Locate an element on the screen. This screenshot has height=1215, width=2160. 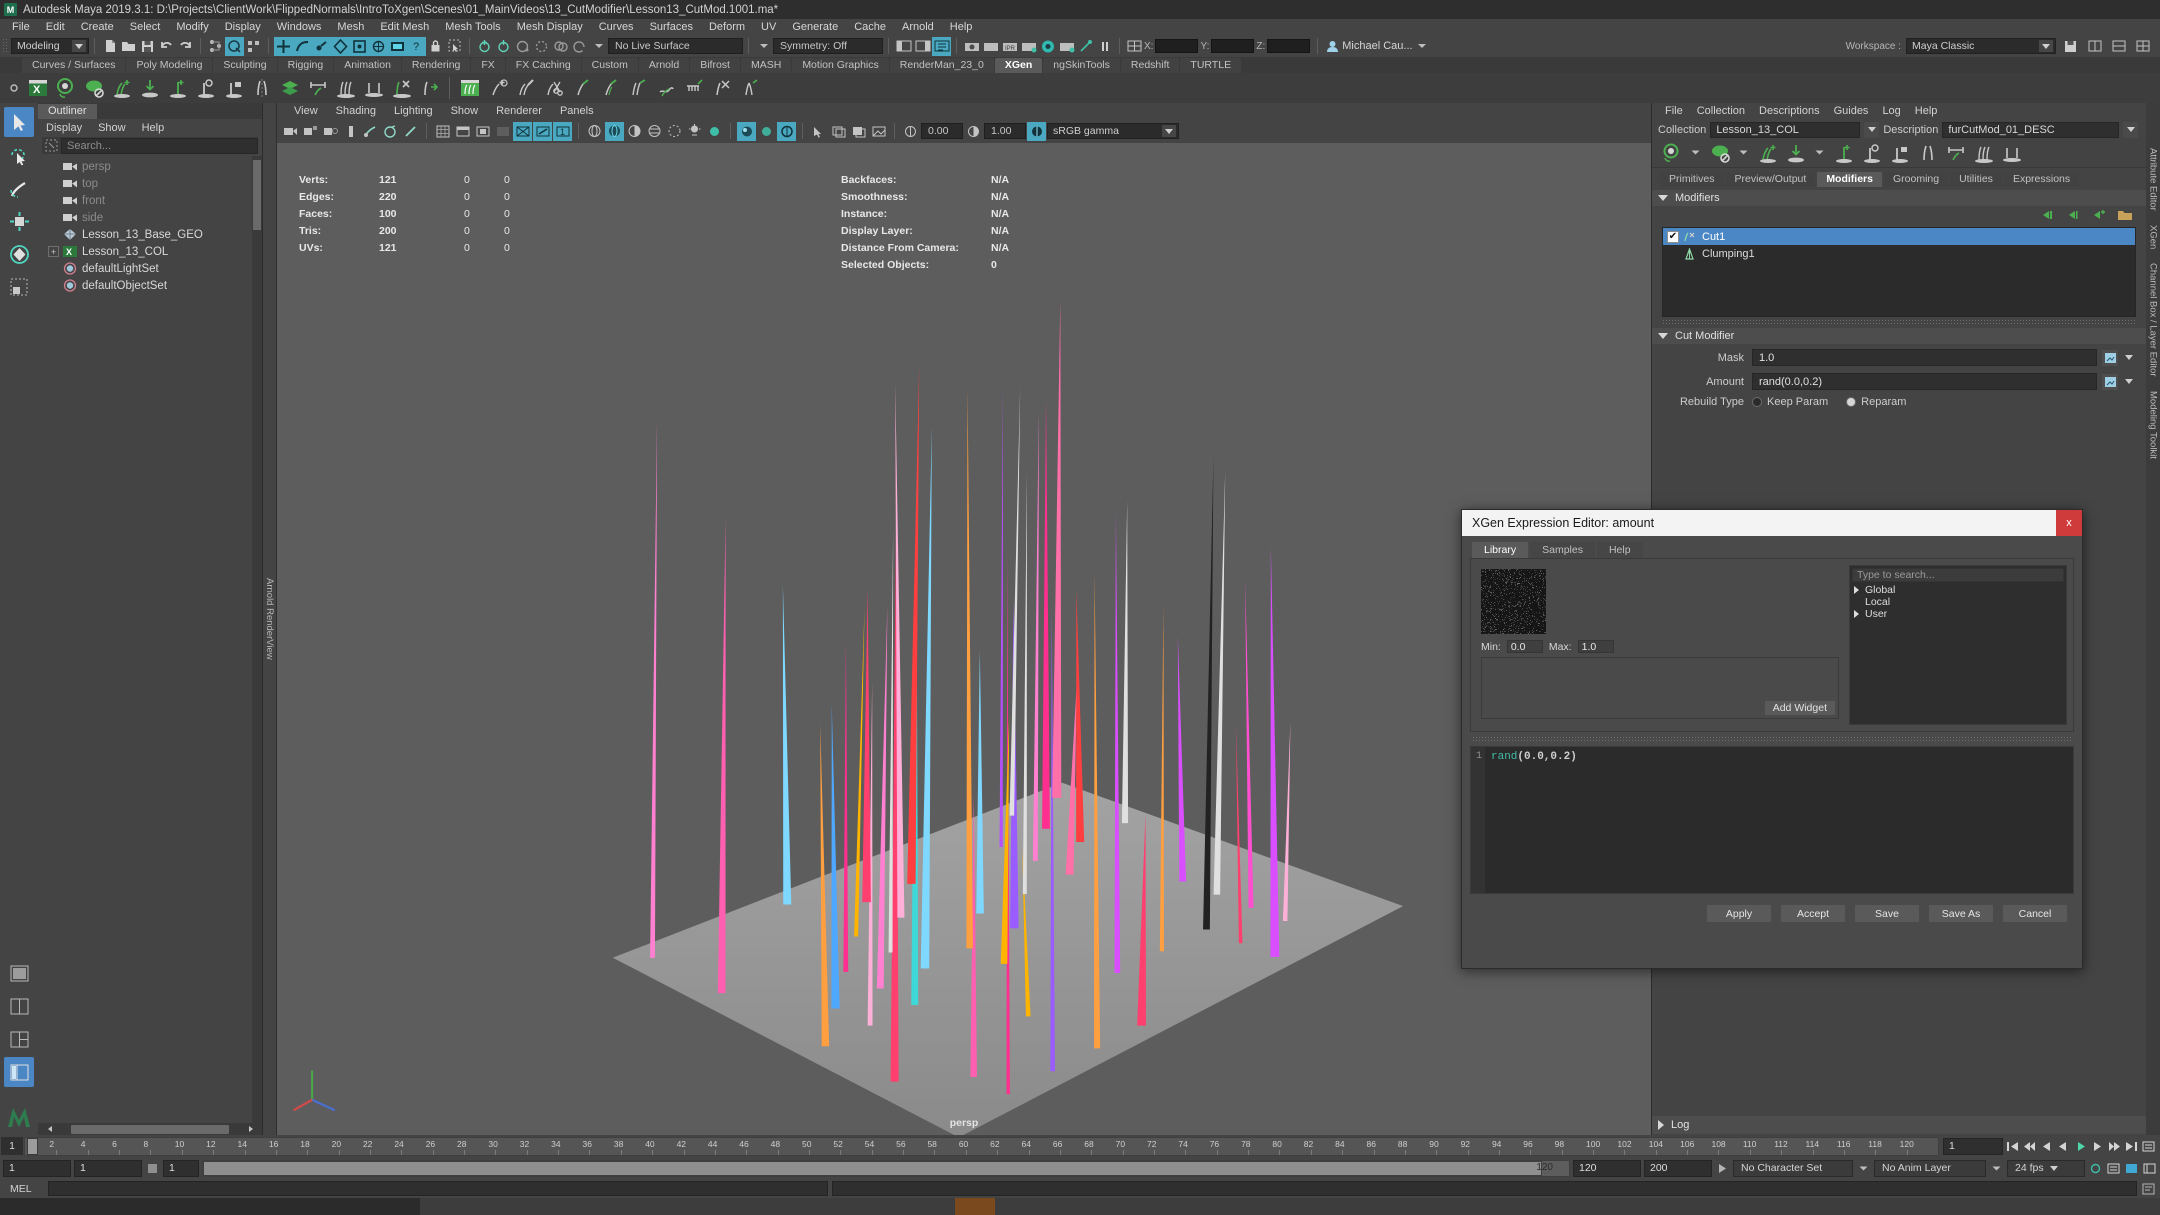
viewport-menu-view: View is located at coordinates (306, 111).